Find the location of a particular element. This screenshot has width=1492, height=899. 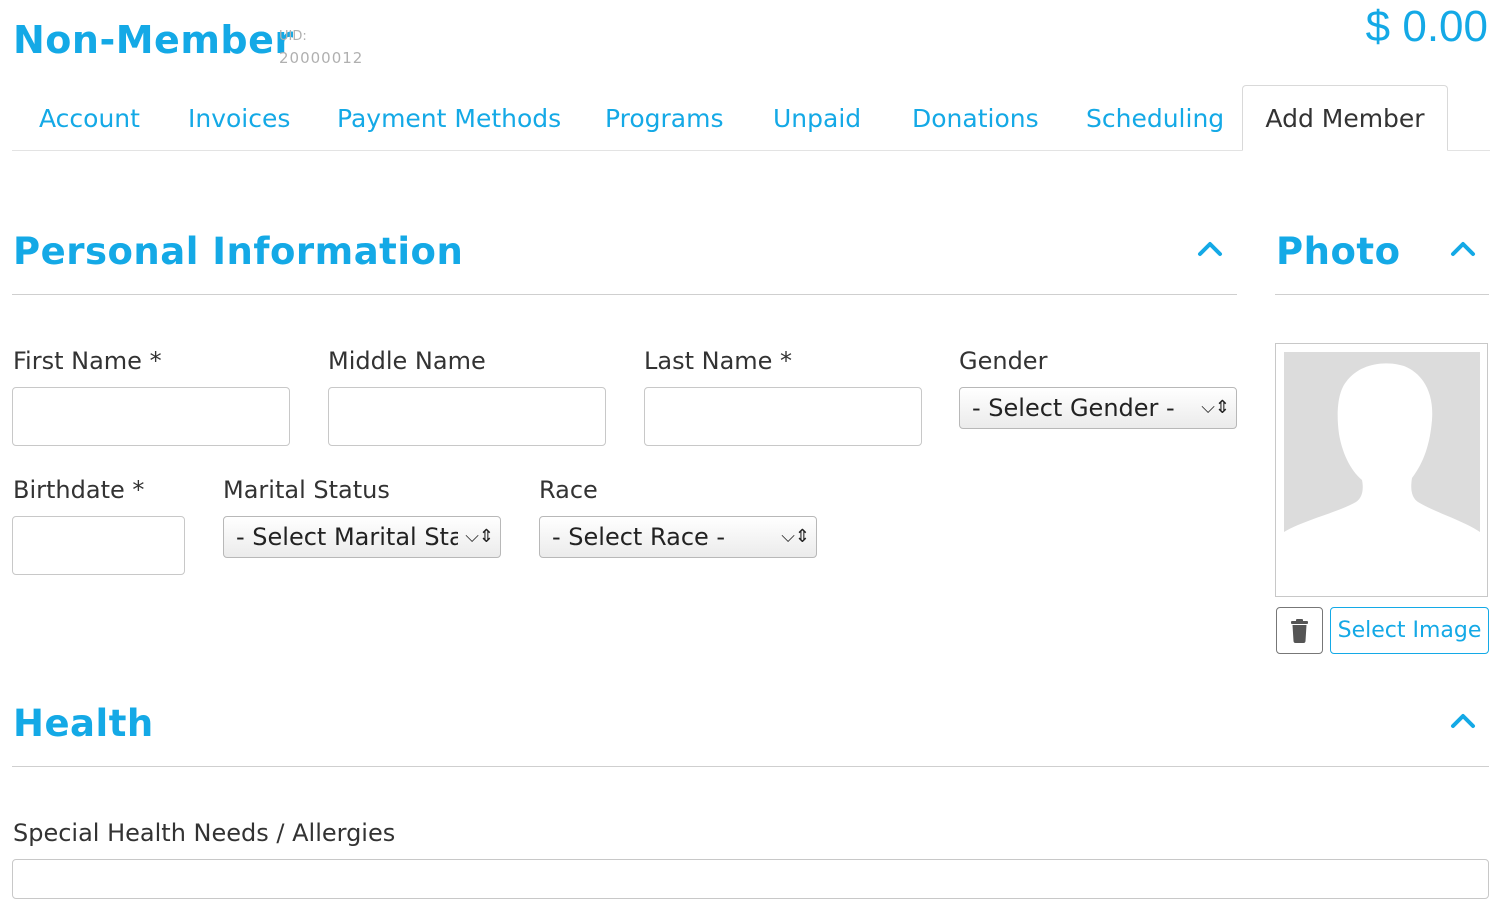

marital-status-label: Marital Status is located at coordinates (306, 490).